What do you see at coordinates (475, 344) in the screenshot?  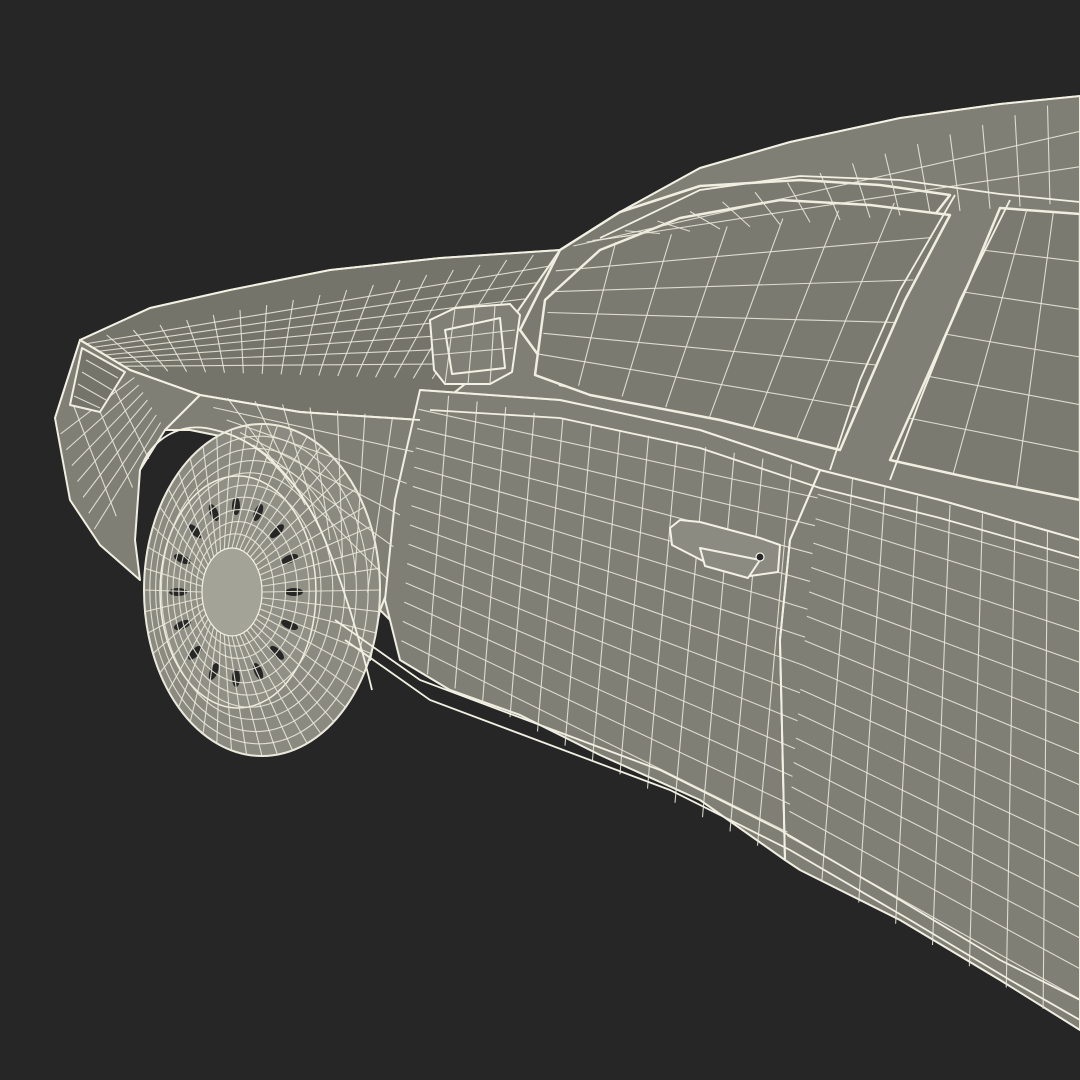 I see `side-mirror` at bounding box center [475, 344].